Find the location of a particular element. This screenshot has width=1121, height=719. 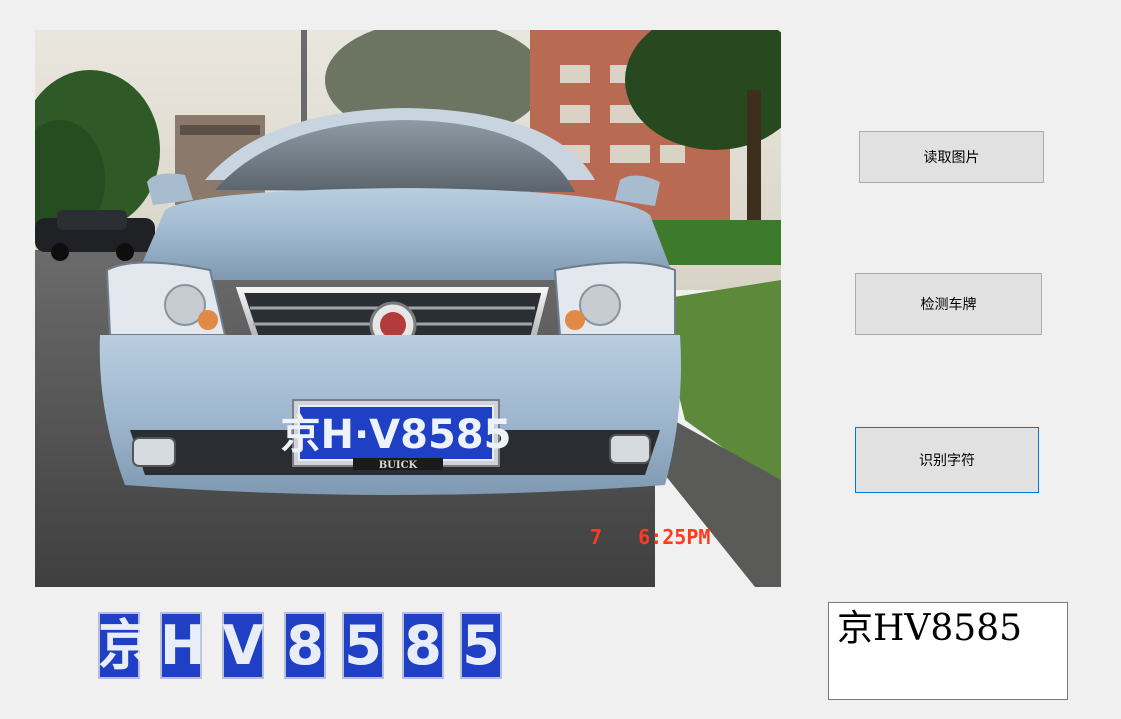

segmented-char-6: 8 is located at coordinates (423, 645).